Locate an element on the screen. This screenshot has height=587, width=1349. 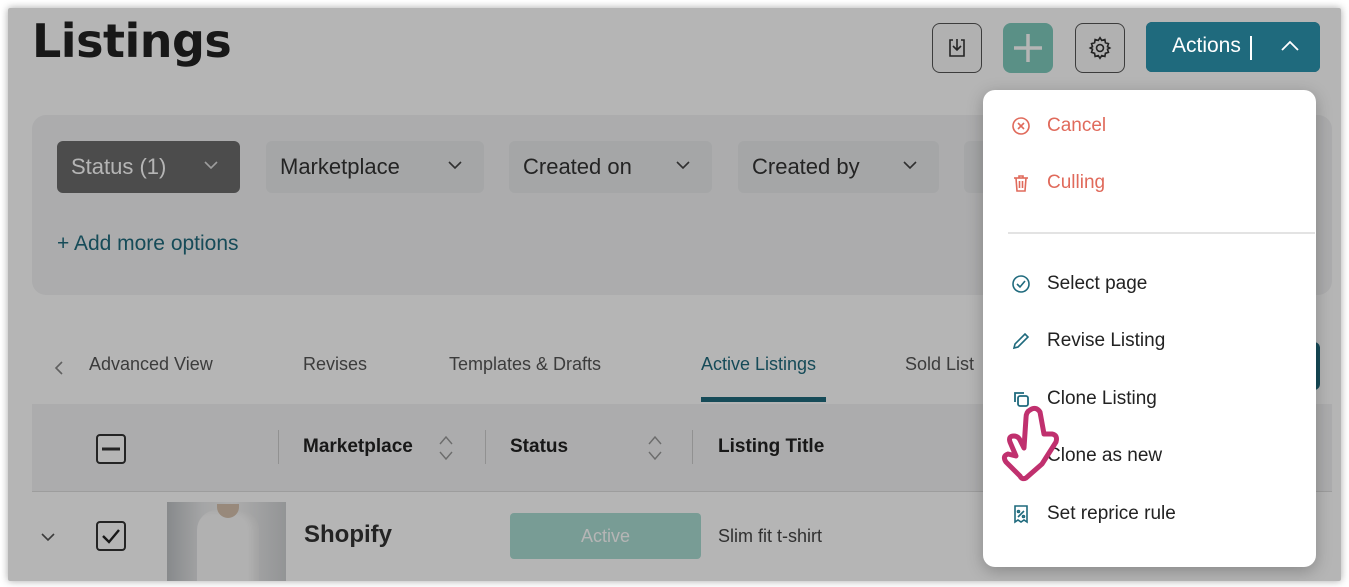
hand-cursor-icon is located at coordinates (1030, 443).